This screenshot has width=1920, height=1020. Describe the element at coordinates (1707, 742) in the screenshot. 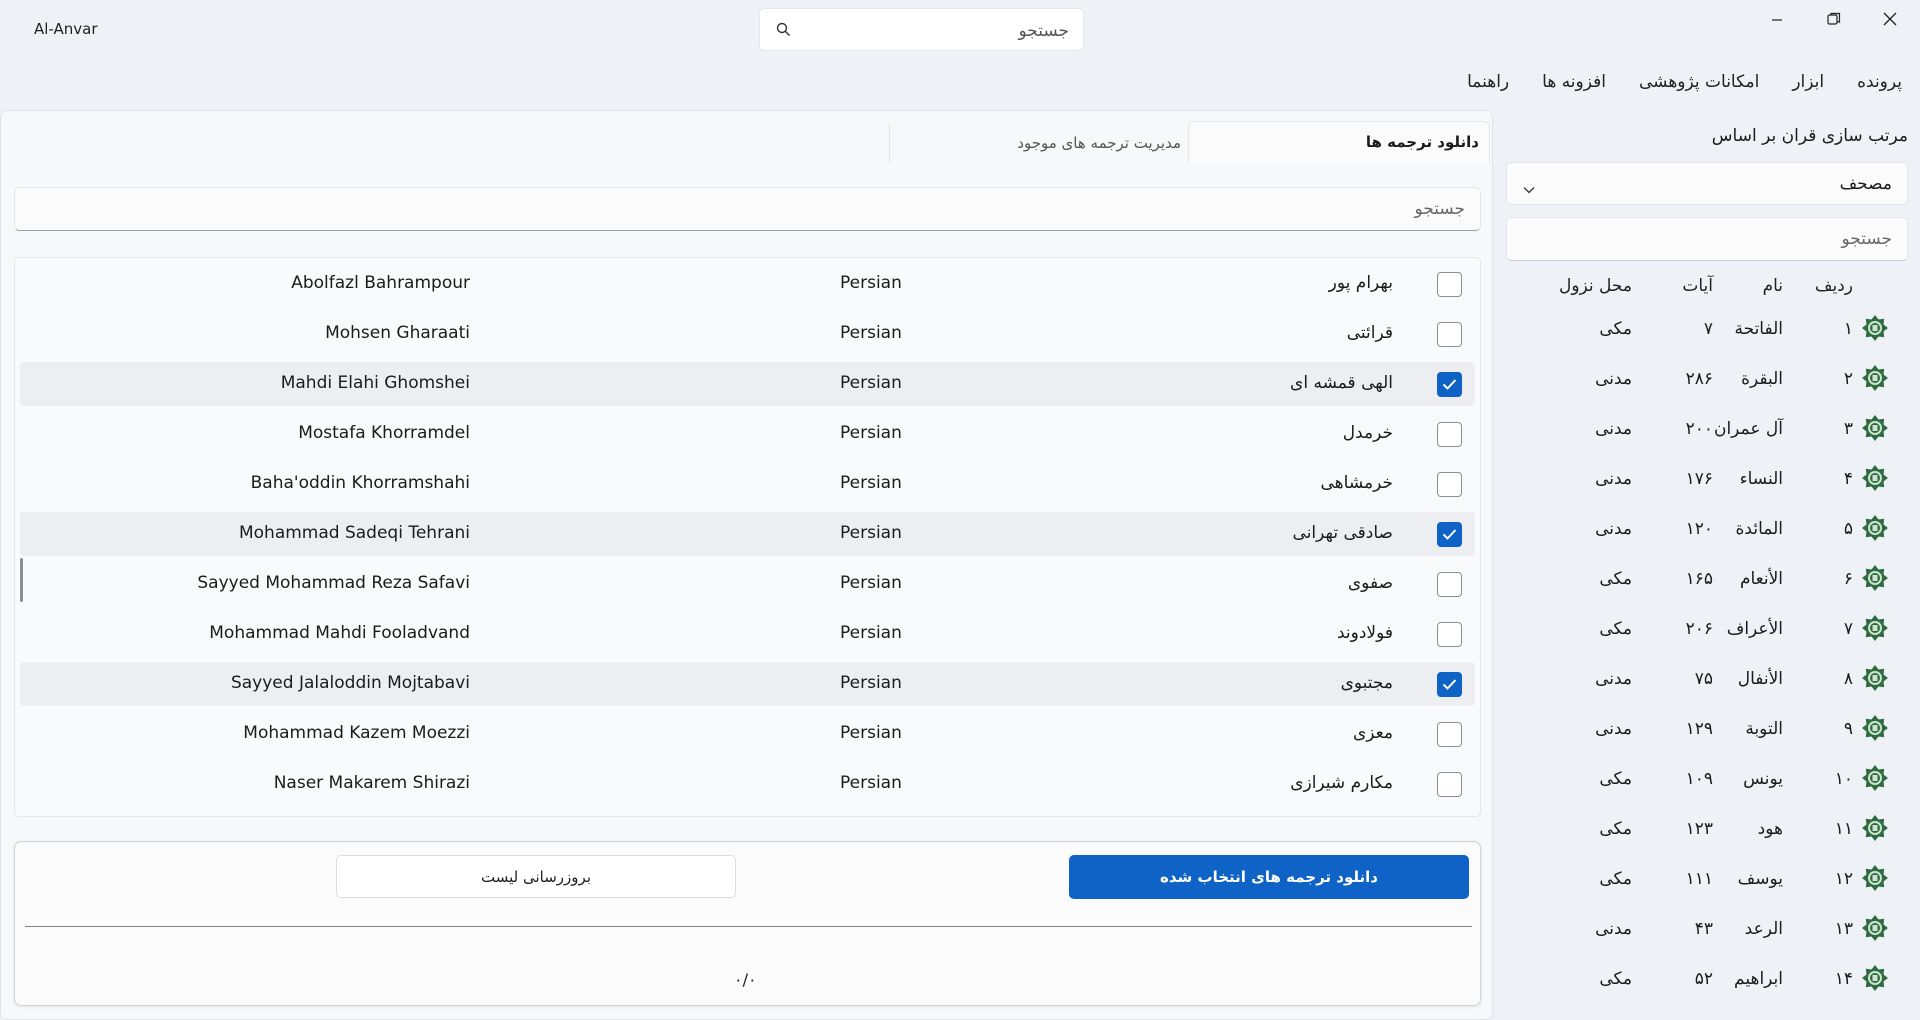

I see `sura-row: ۹ التوبة ۱۲۹ مدنی` at that location.